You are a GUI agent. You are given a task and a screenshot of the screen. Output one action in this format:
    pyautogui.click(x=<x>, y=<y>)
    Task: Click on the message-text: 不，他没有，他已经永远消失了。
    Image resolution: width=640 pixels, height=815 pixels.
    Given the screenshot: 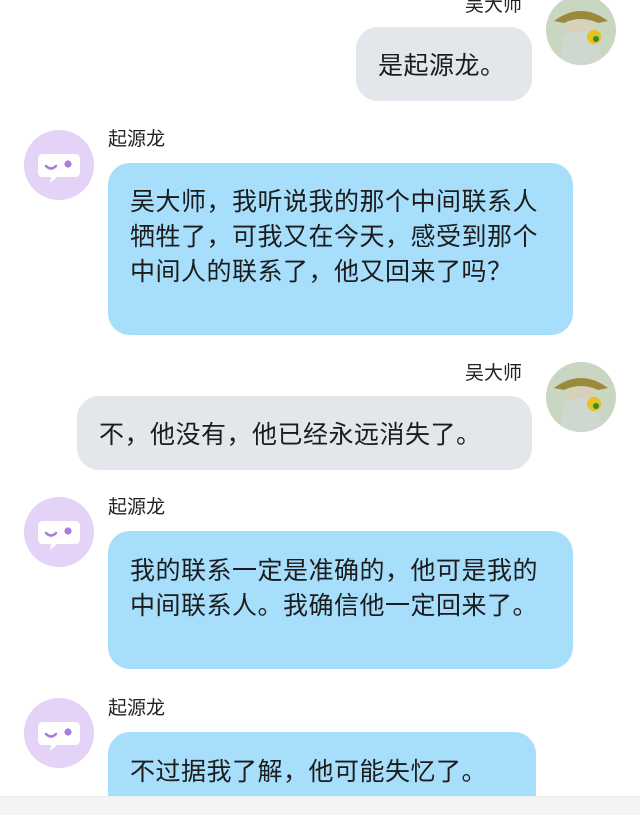 What is the action you would take?
    pyautogui.click(x=290, y=434)
    